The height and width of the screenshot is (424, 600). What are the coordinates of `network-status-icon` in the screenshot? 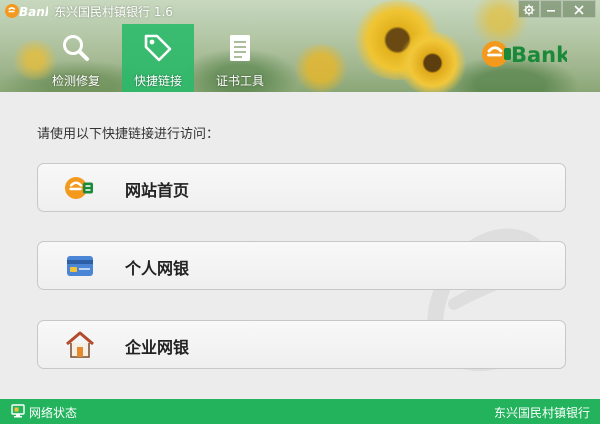 It's located at (18, 411).